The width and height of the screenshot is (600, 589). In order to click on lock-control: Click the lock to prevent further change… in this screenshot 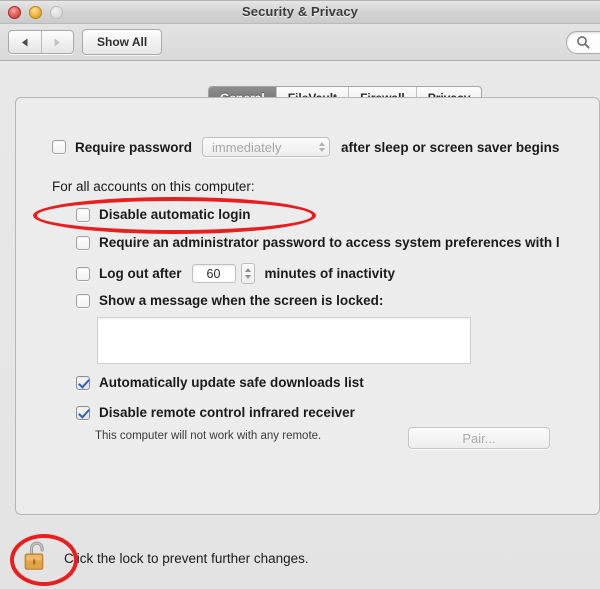, I will do `click(165, 558)`.